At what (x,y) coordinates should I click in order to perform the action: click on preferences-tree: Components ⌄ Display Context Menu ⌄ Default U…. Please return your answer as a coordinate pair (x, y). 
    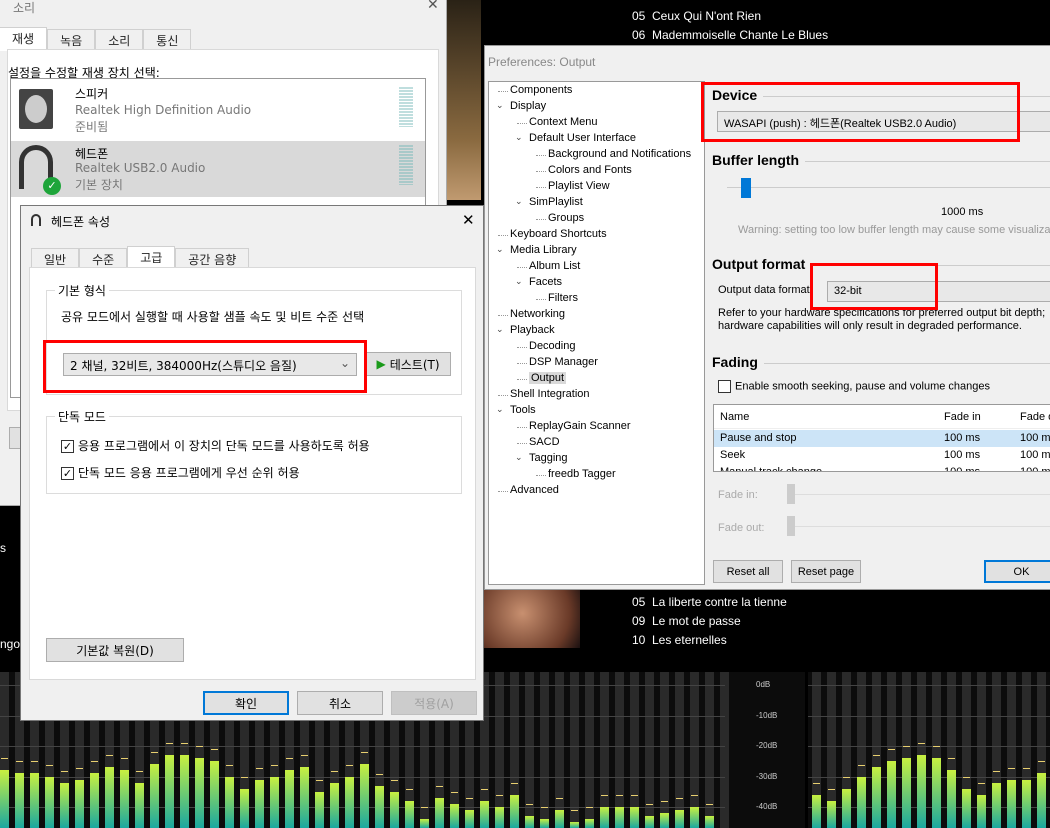
    Looking at the image, I should click on (596, 333).